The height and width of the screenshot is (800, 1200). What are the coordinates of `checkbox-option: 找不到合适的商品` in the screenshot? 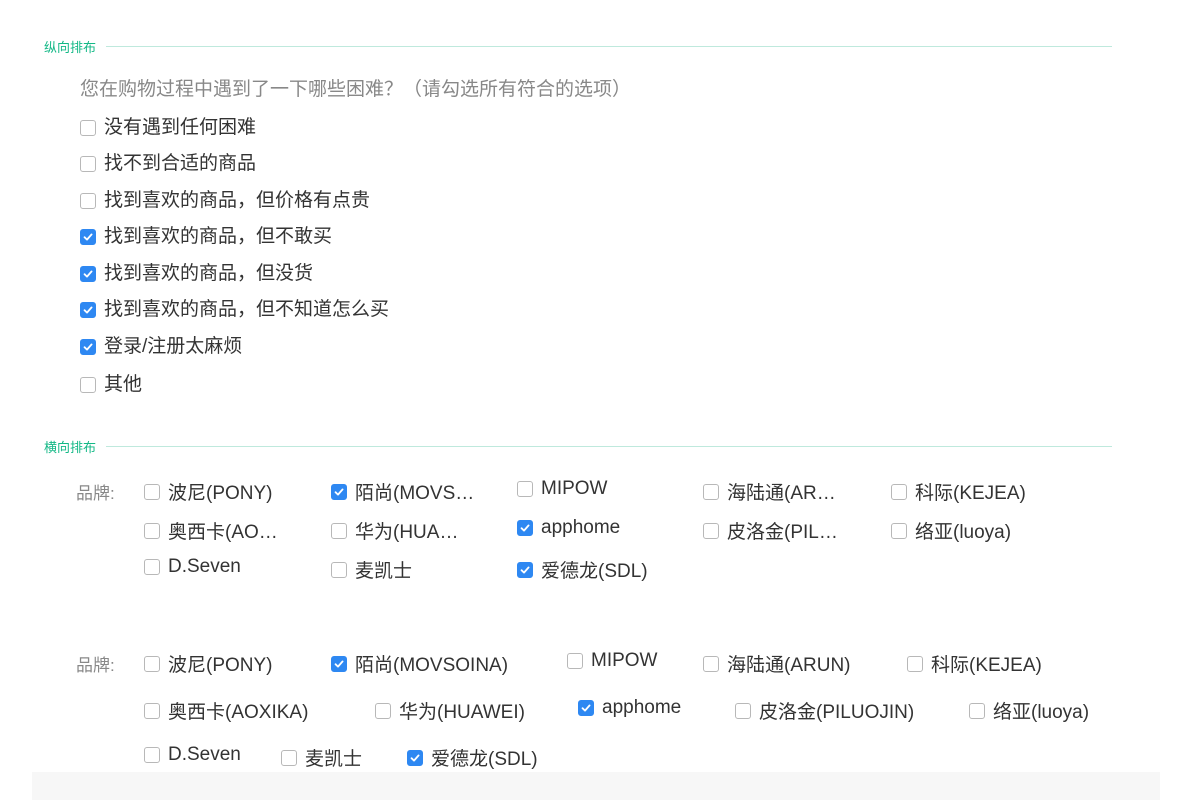 It's located at (168, 164).